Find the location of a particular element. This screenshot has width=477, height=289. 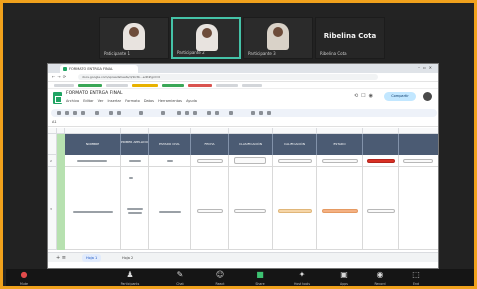

row-header is located at coordinates (52, 144).